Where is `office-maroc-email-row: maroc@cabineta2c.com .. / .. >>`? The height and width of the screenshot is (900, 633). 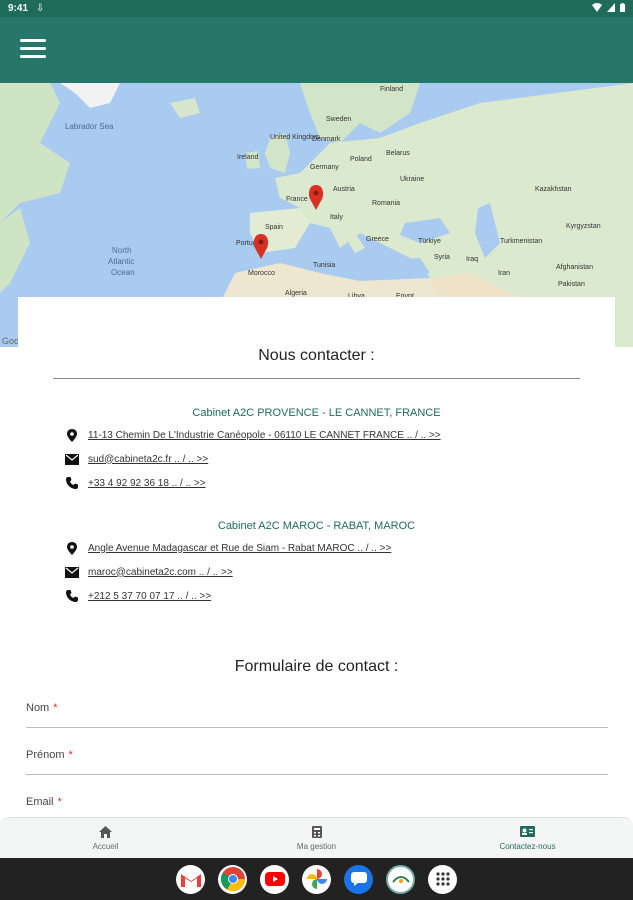 office-maroc-email-row: maroc@cabineta2c.com .. / .. >> is located at coordinates (148, 572).